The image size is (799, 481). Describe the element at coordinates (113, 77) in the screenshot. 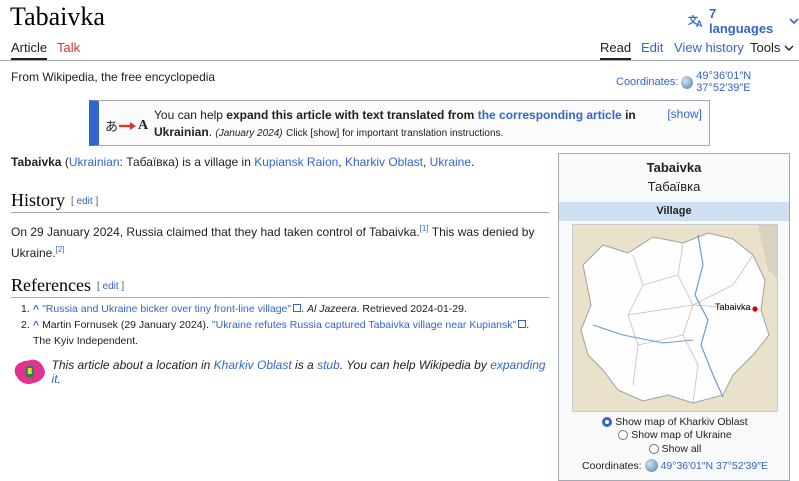

I see `site-subtitle: From Wikipedia, the free encyclopedia` at that location.